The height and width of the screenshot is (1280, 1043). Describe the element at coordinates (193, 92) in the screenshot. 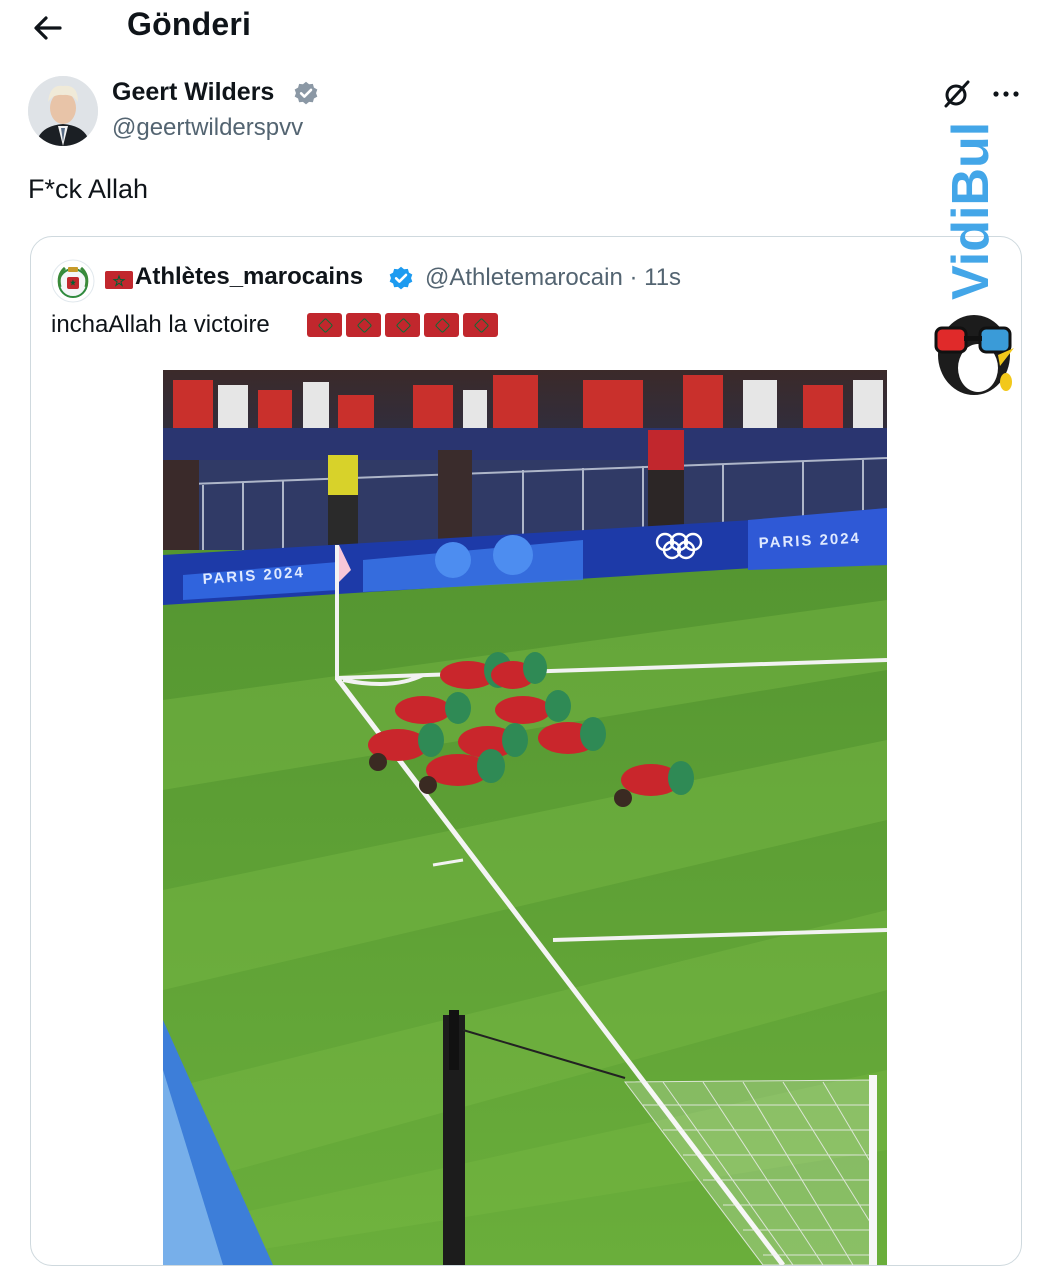

I see `author-name: Geert Wilders` at that location.